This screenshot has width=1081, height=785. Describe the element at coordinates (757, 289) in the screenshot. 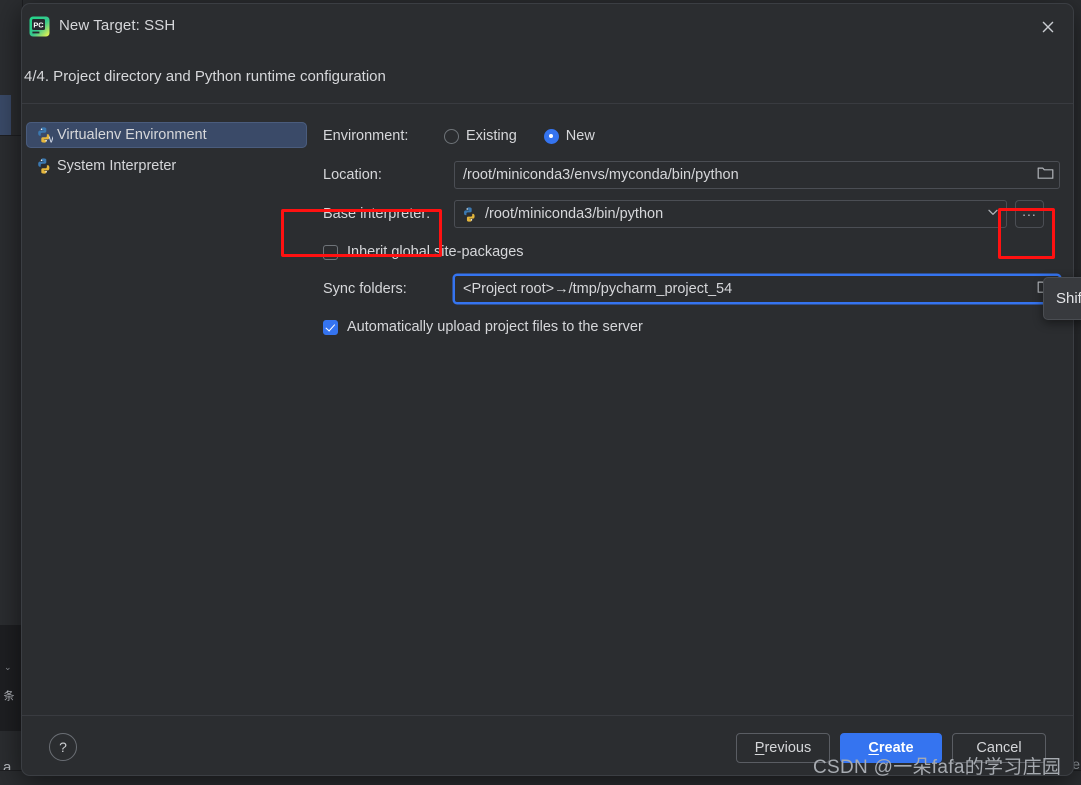

I see `sync-folders-input: <Project root>→/tmp/pycharm_project_54` at that location.